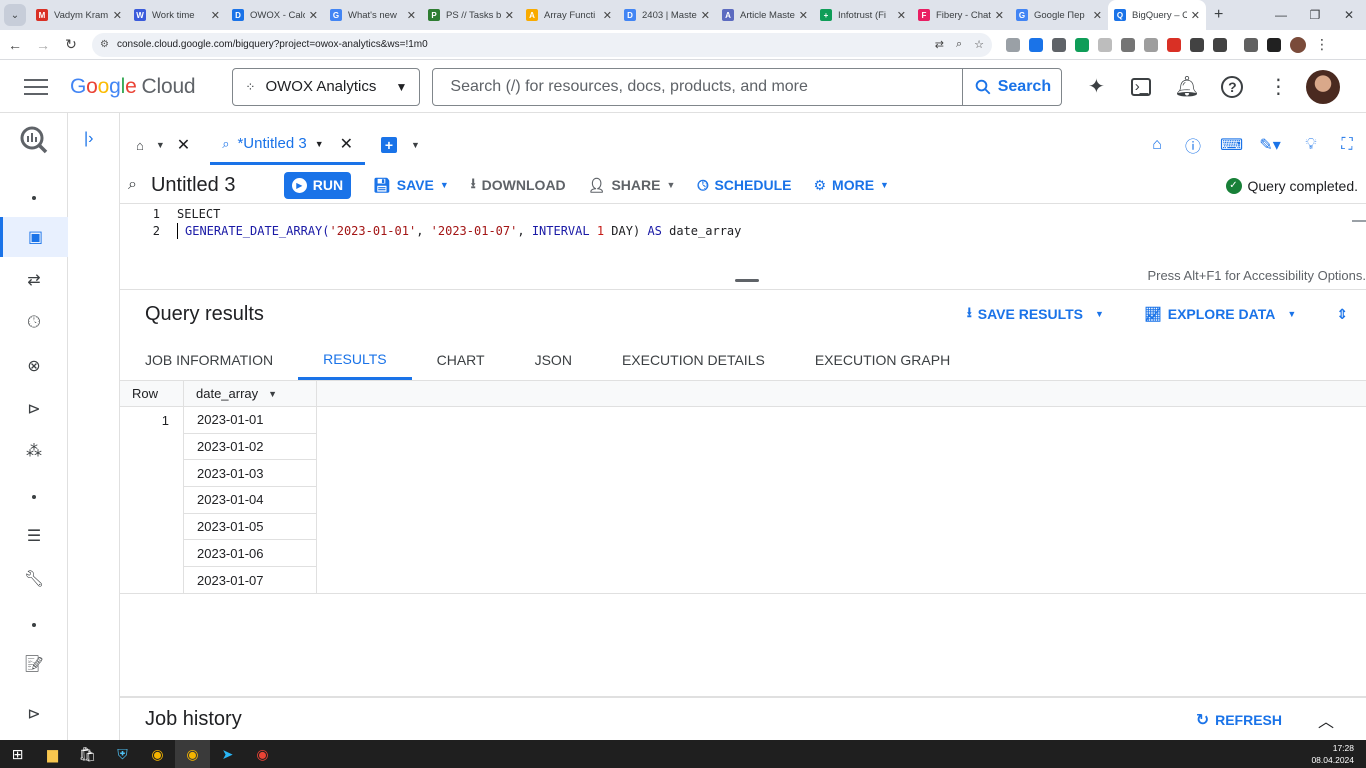 This screenshot has width=1366, height=768. What do you see at coordinates (34, 280) in the screenshot?
I see `sidebar-item-transfers: ⇄` at bounding box center [34, 280].